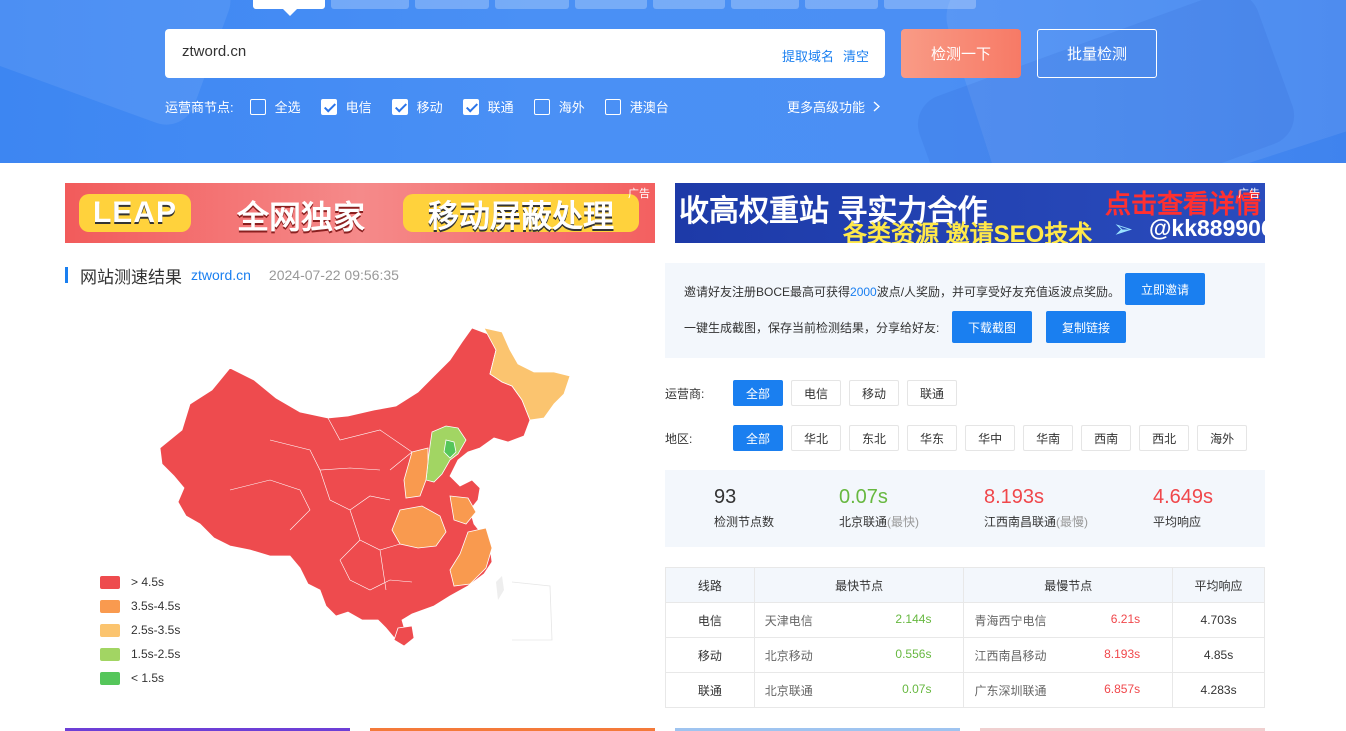 This screenshot has width=1346, height=731. Describe the element at coordinates (913, 653) in the screenshot. I see `node-time: 0.556s` at that location.